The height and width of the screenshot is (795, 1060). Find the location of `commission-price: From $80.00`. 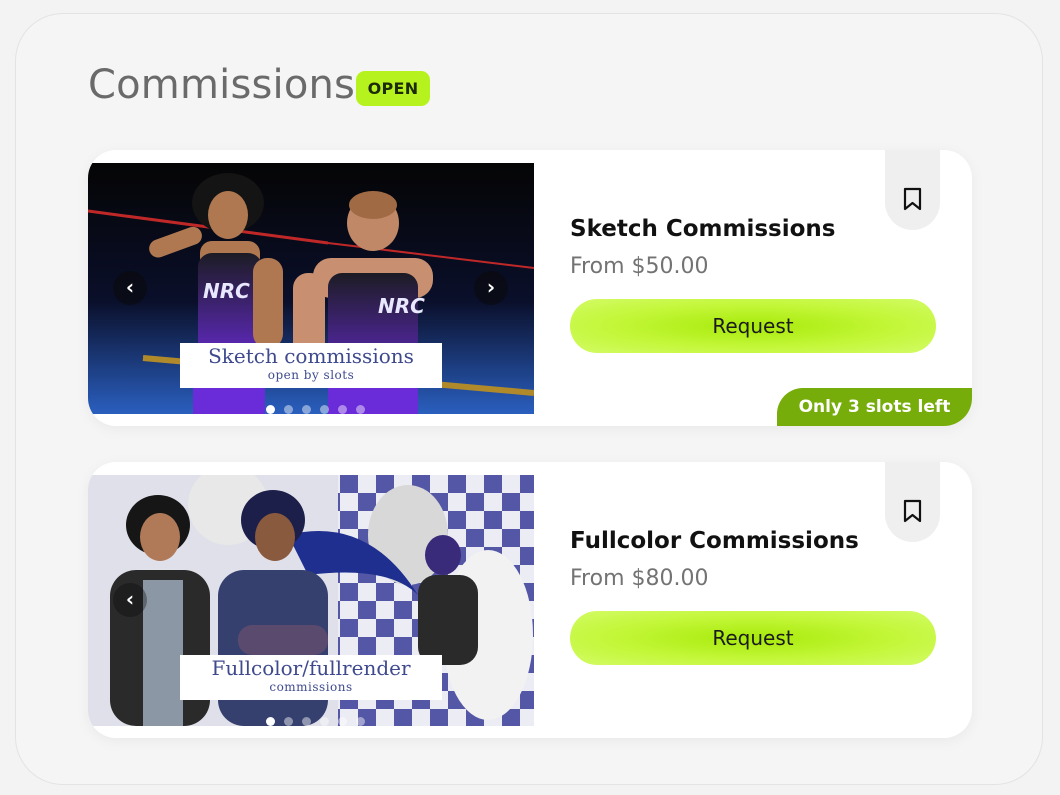

commission-price: From $80.00 is located at coordinates (639, 578).